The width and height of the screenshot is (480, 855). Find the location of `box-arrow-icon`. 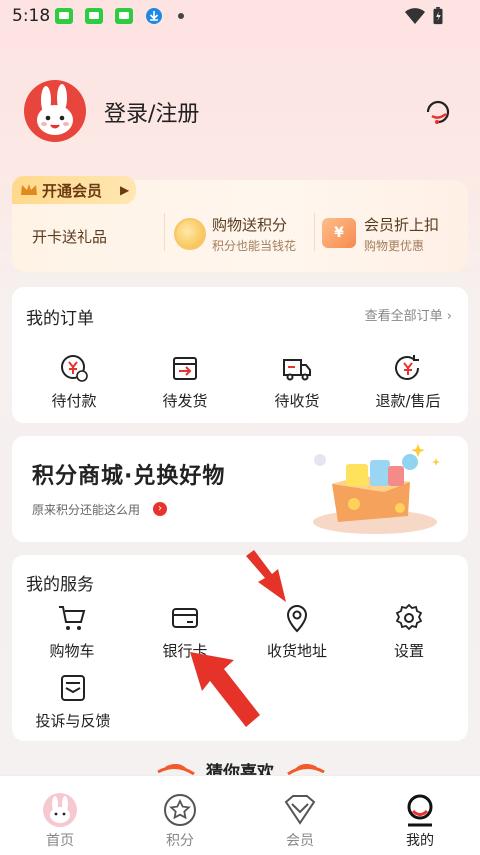

box-arrow-icon is located at coordinates (185, 368).